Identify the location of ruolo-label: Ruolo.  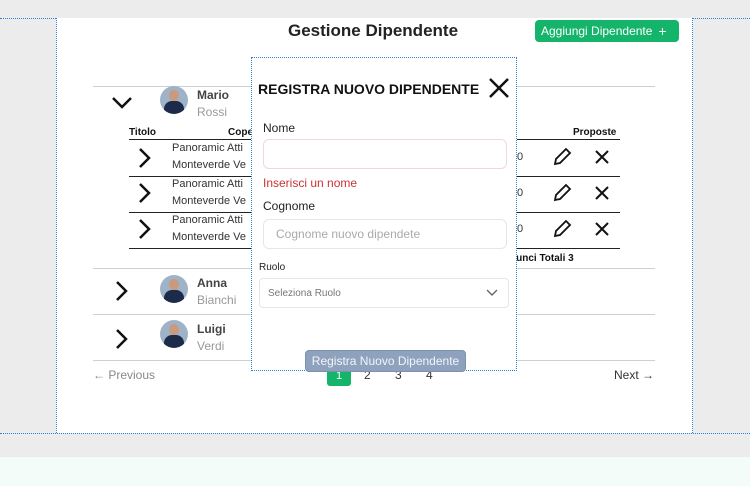
(272, 267).